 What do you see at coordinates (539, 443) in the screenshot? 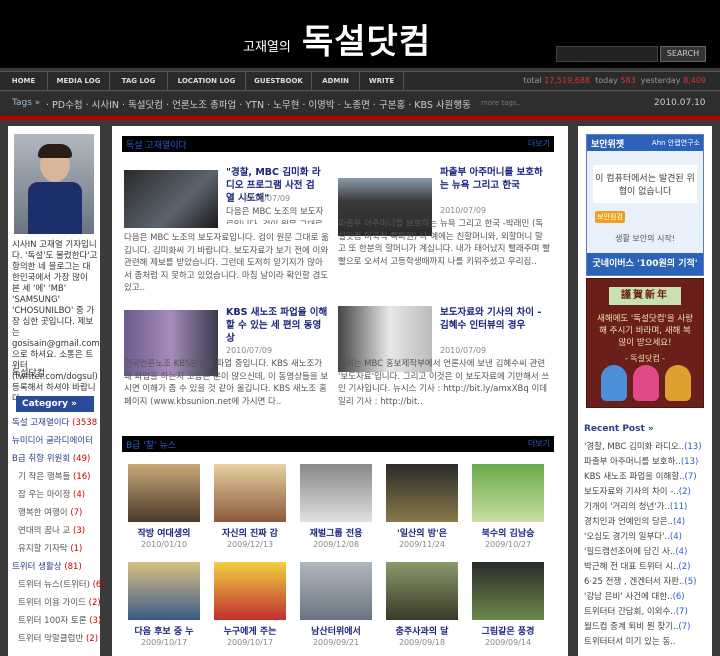
I see `section-more-2: 더보기` at bounding box center [539, 443].